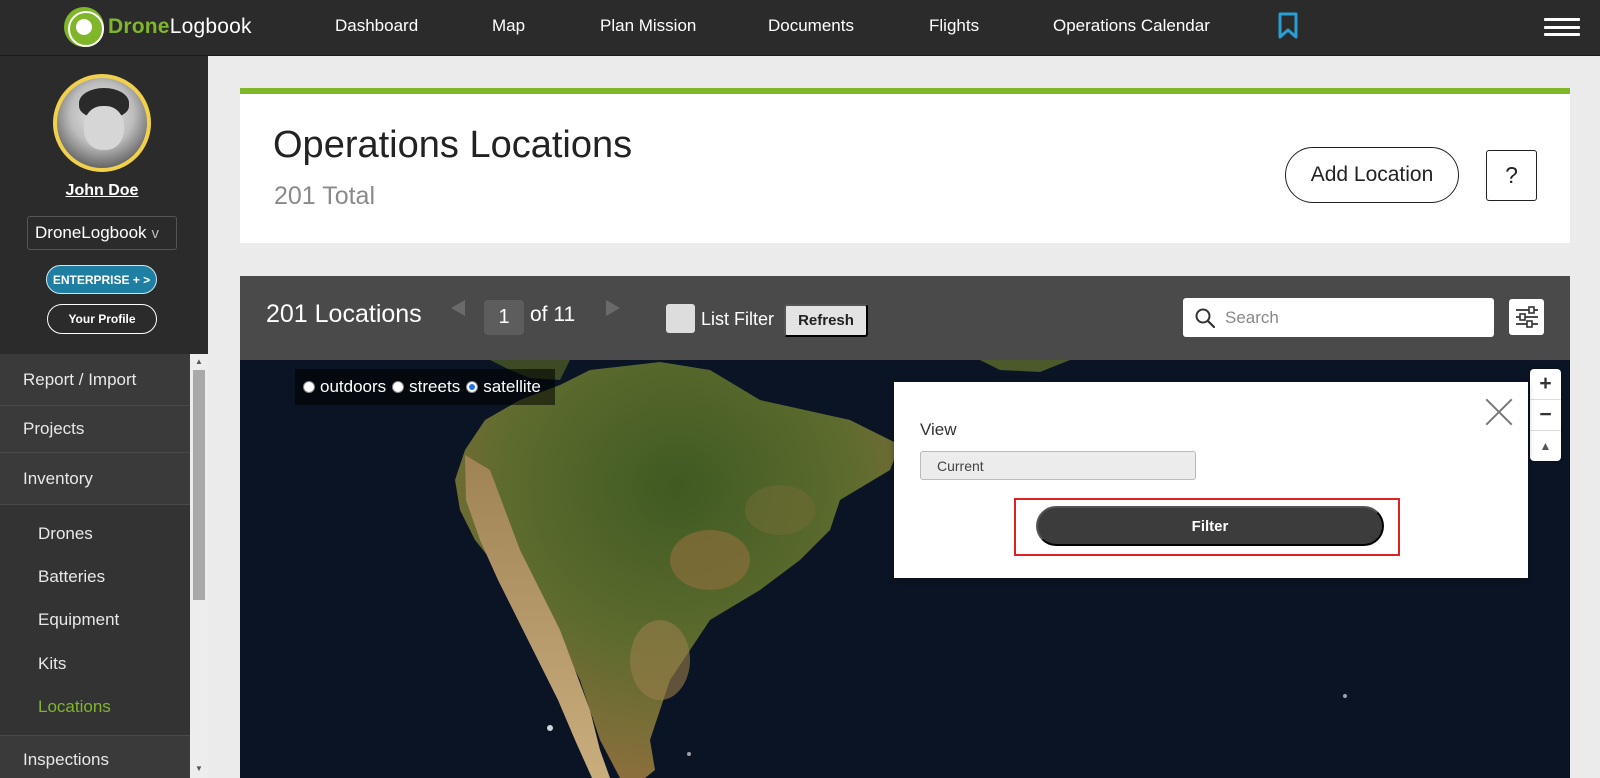  I want to click on nav-operations-calendar: Operations Calendar, so click(1131, 26).